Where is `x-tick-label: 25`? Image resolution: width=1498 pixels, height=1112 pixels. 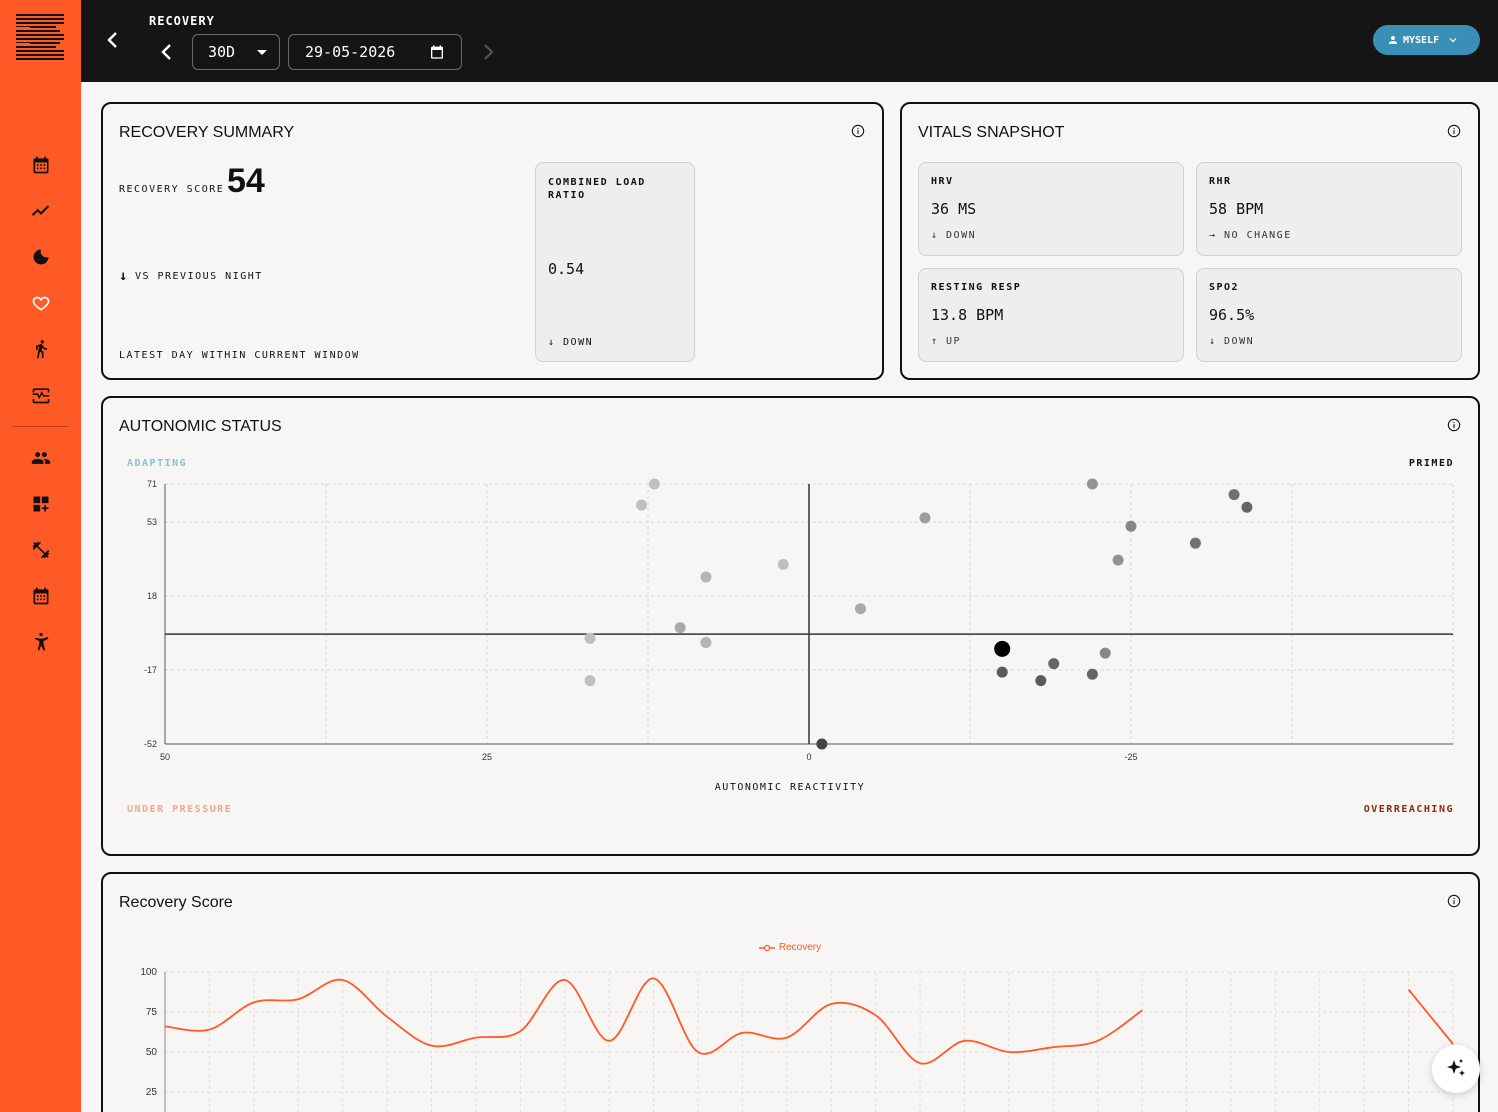 x-tick-label: 25 is located at coordinates (487, 757).